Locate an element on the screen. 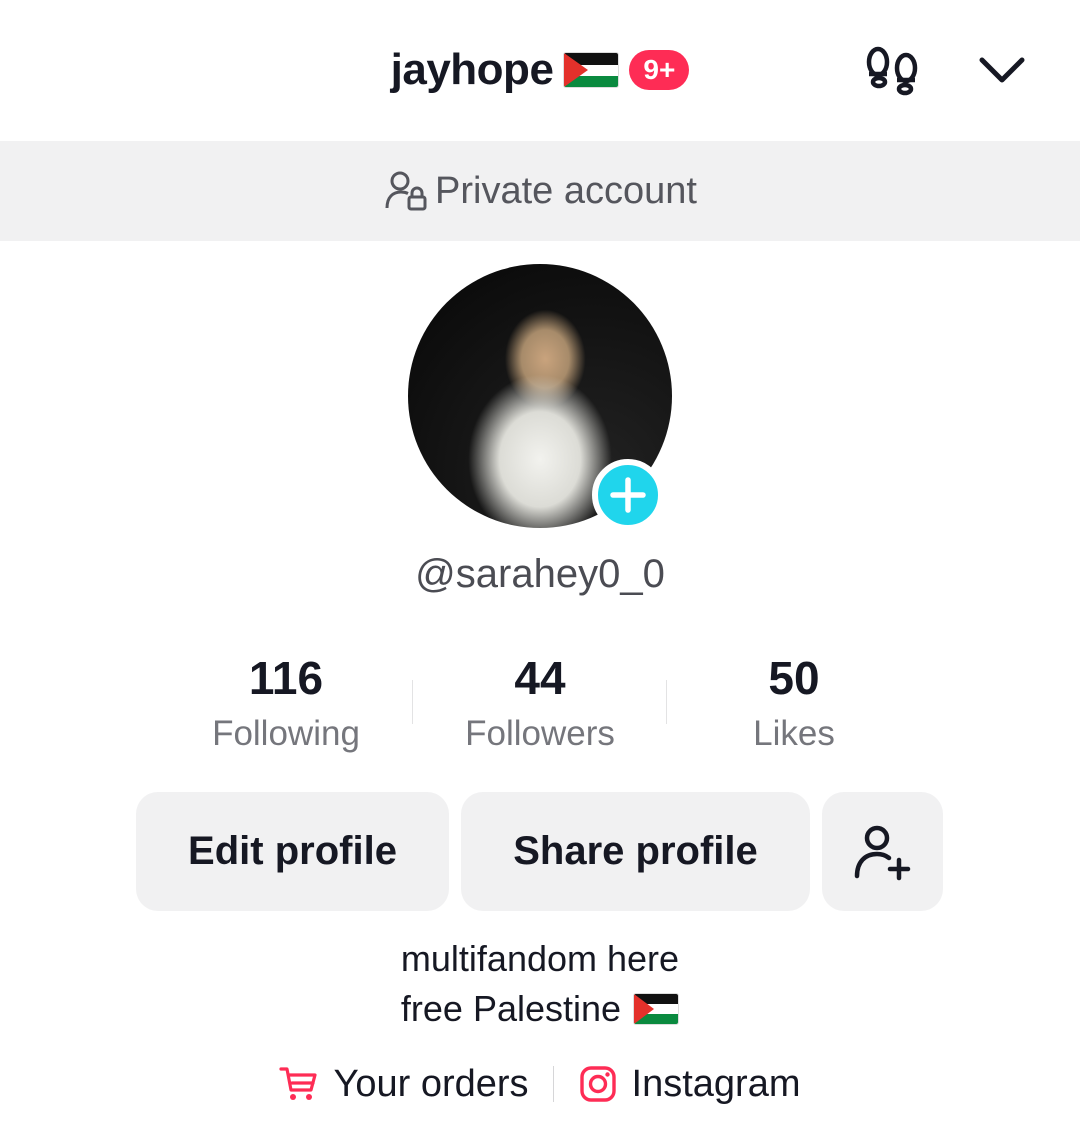 This screenshot has width=1080, height=1131. bio-line-2: free Palestine is located at coordinates (511, 1008).